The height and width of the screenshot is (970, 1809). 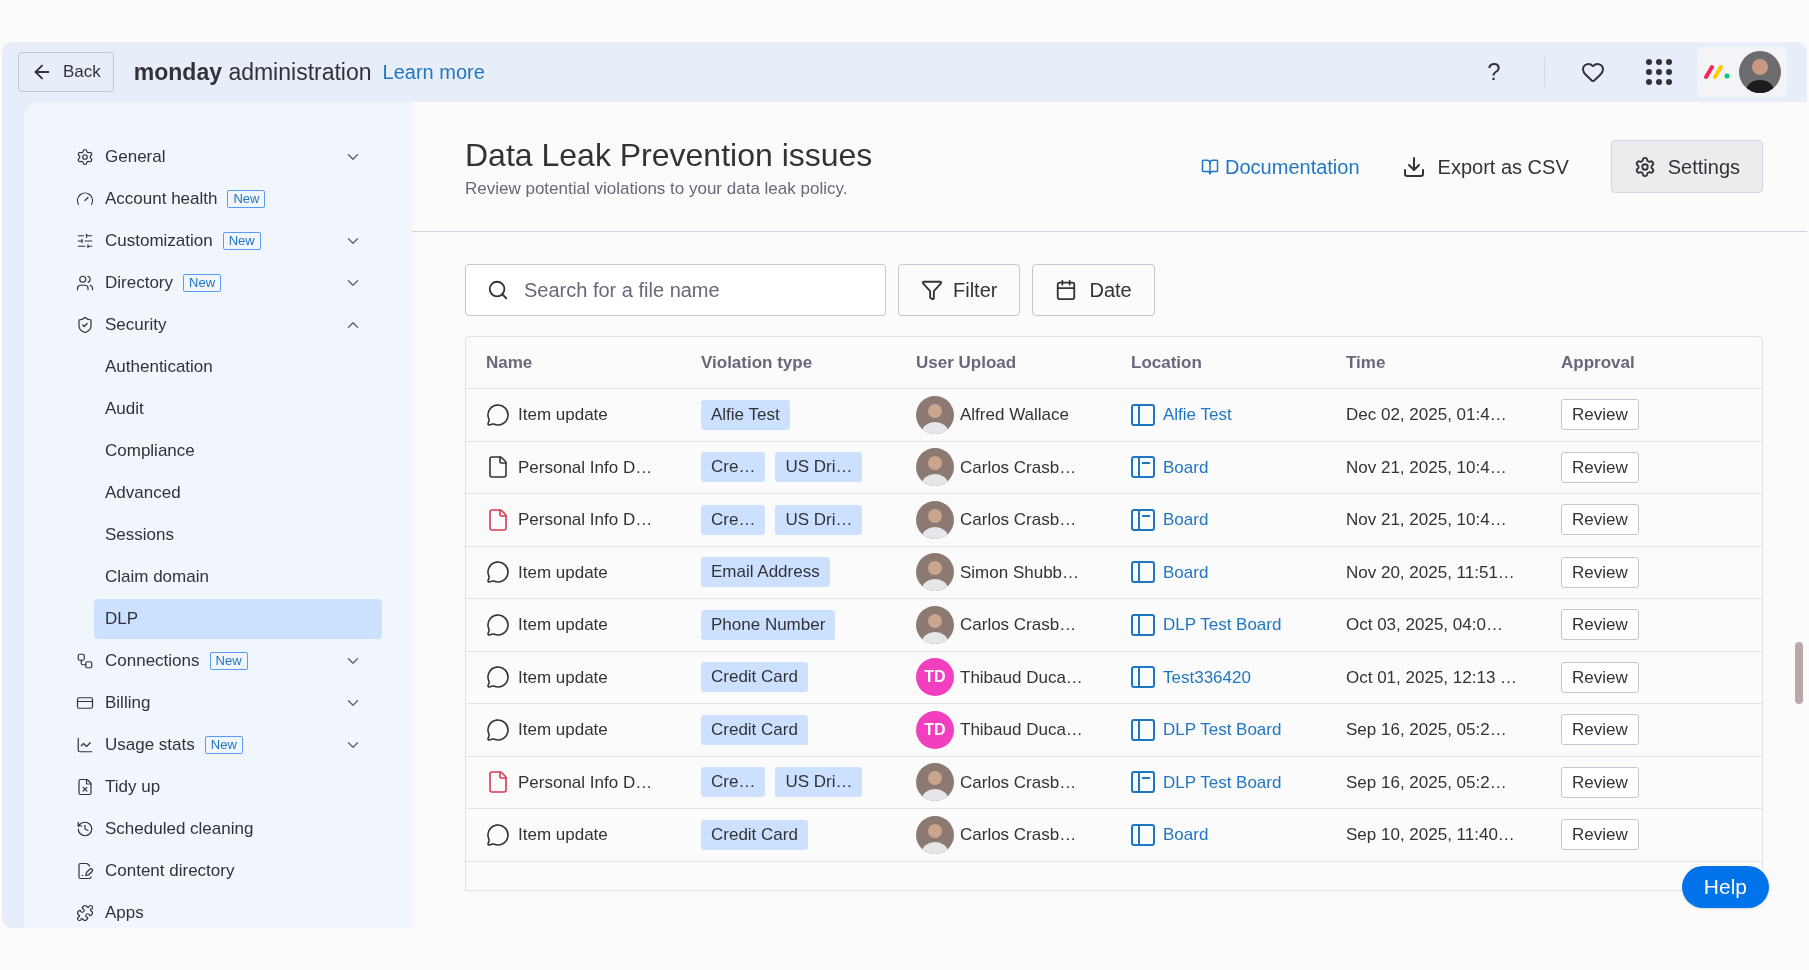 What do you see at coordinates (675, 290) in the screenshot?
I see `search-field: Search for a file name` at bounding box center [675, 290].